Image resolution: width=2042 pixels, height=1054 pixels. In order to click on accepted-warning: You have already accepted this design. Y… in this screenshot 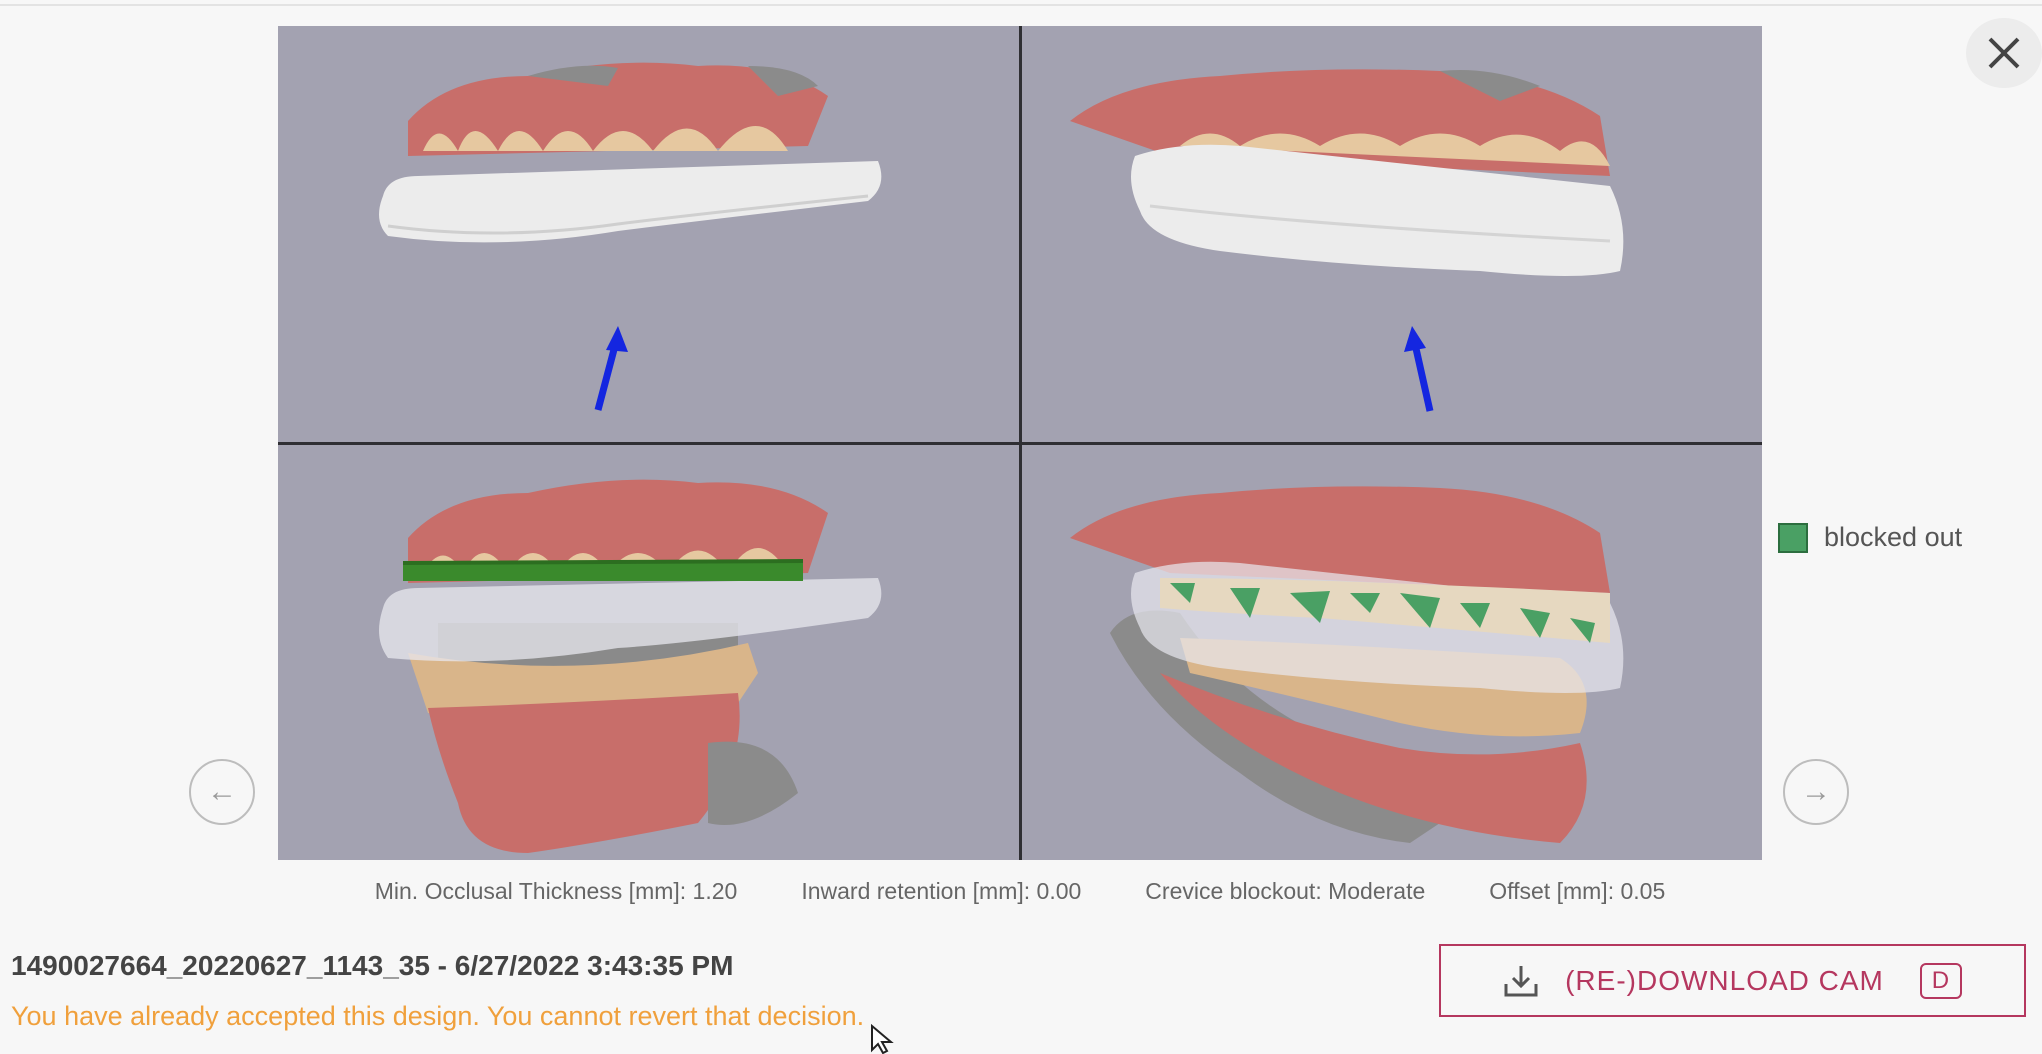, I will do `click(438, 1016)`.